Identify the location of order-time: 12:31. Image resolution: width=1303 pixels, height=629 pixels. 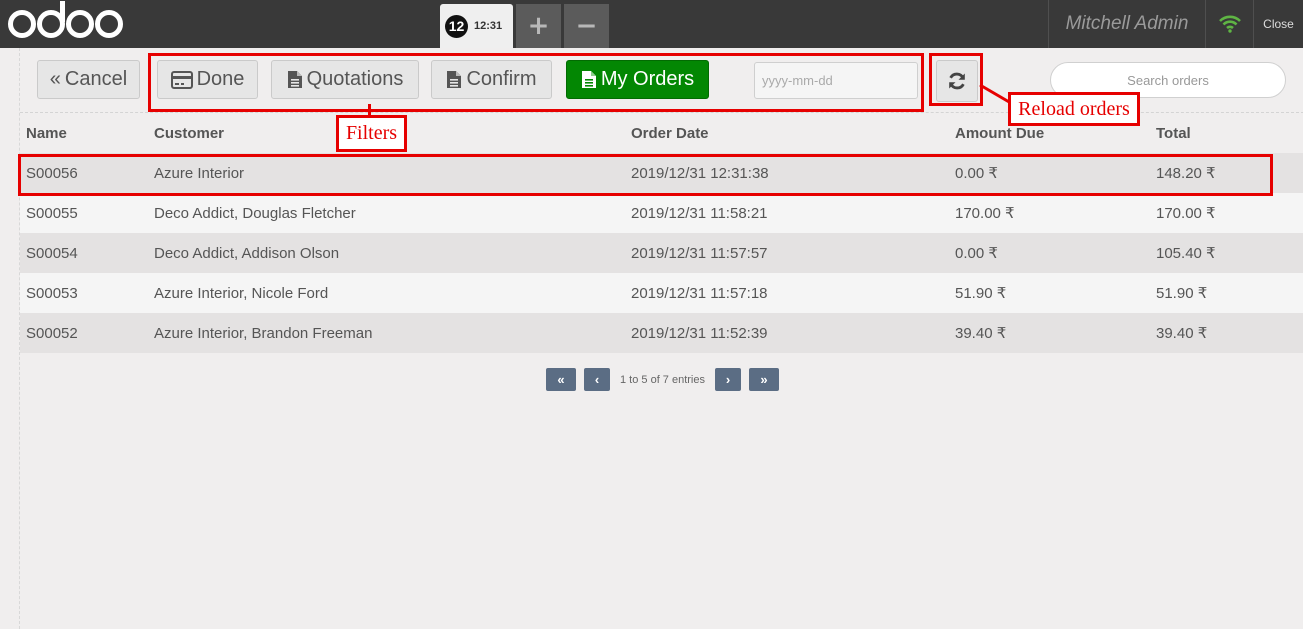
(488, 26).